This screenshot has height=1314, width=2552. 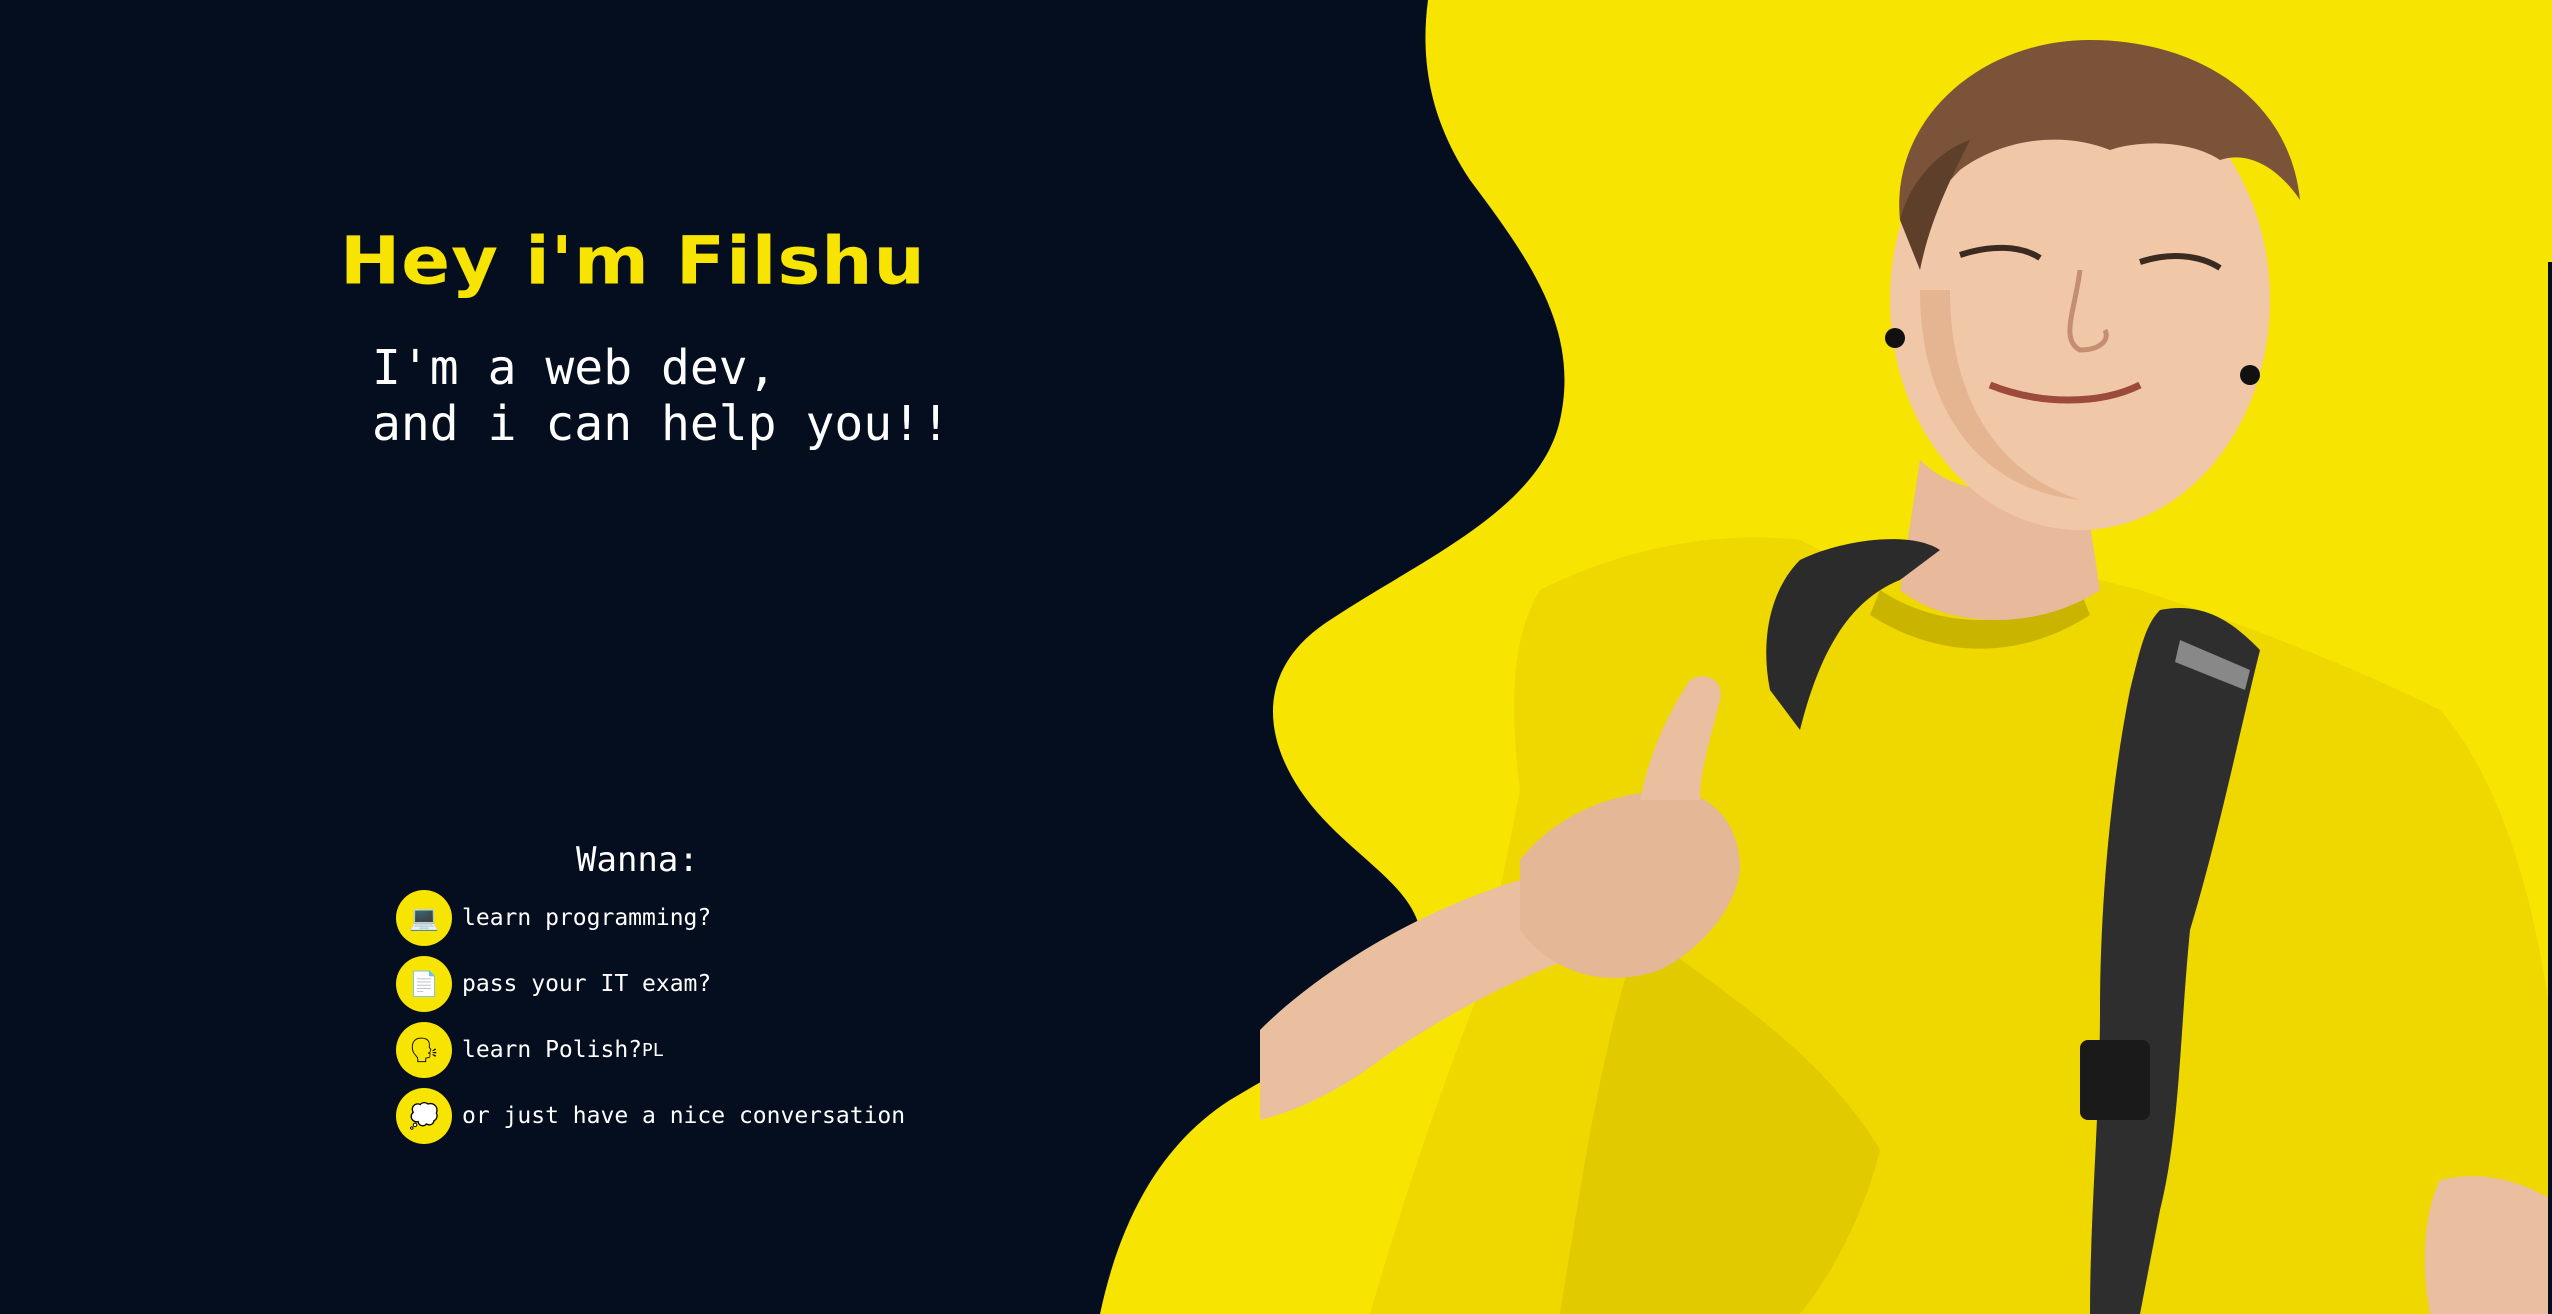 I want to click on list-item-label: learn programming?, so click(x=587, y=918).